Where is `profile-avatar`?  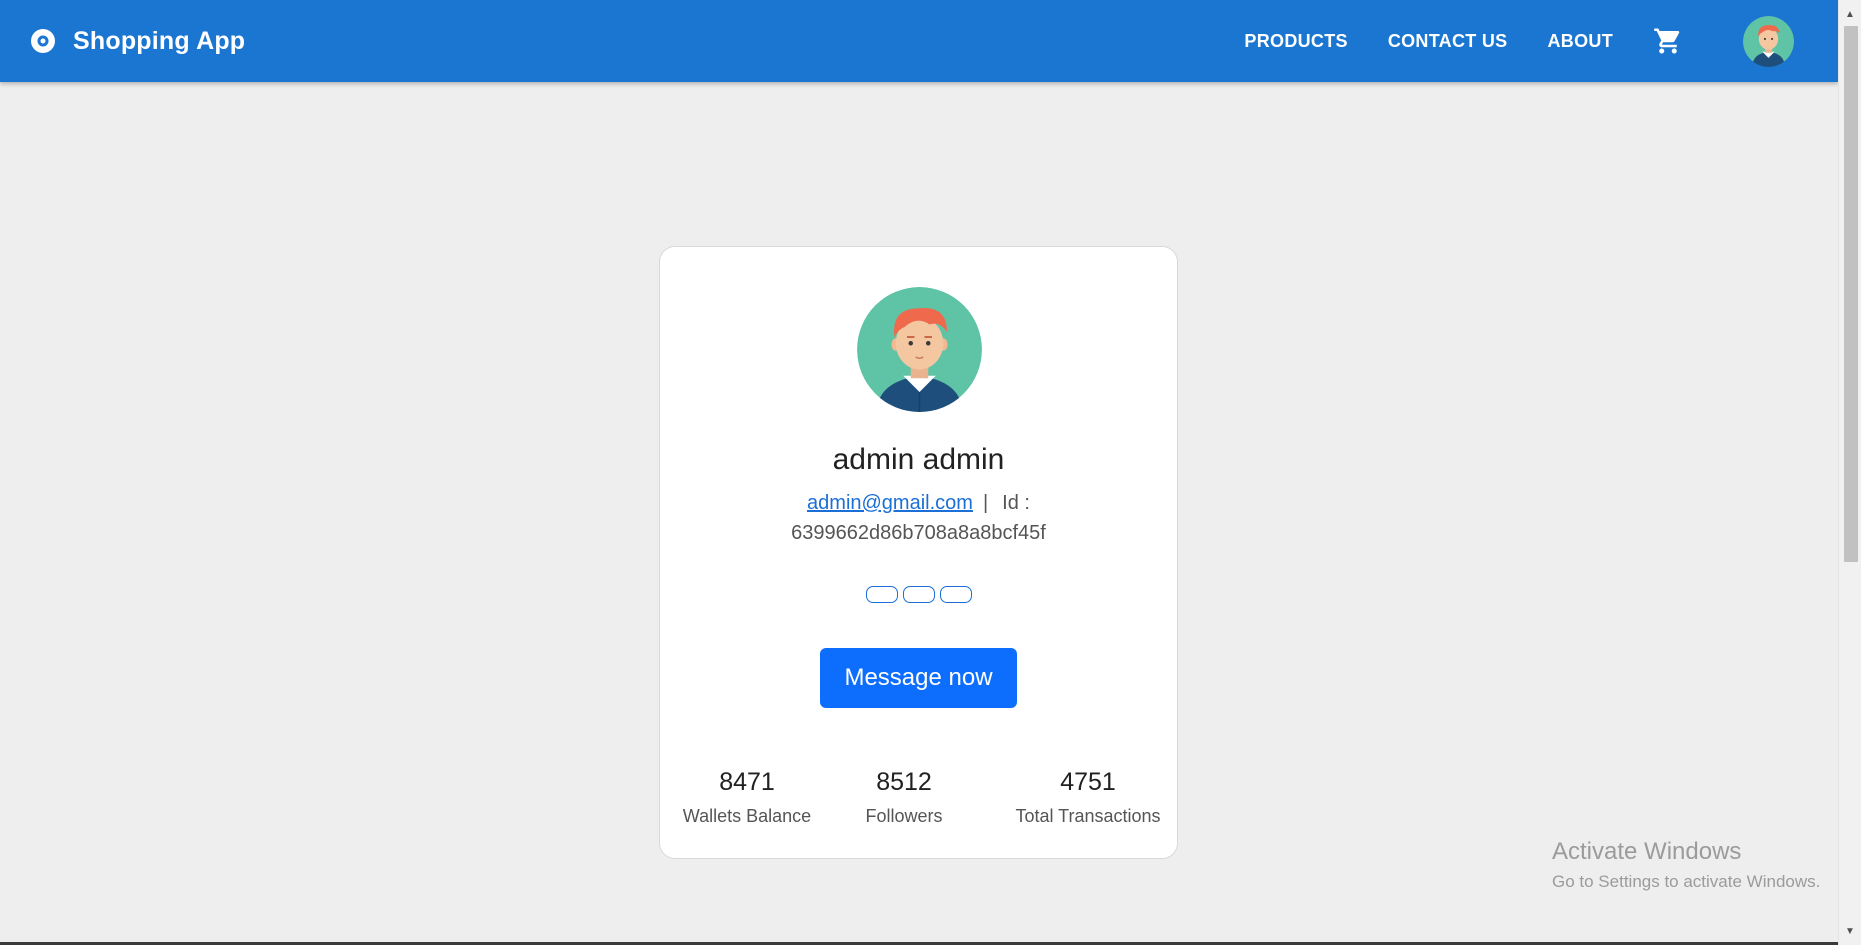 profile-avatar is located at coordinates (919, 349).